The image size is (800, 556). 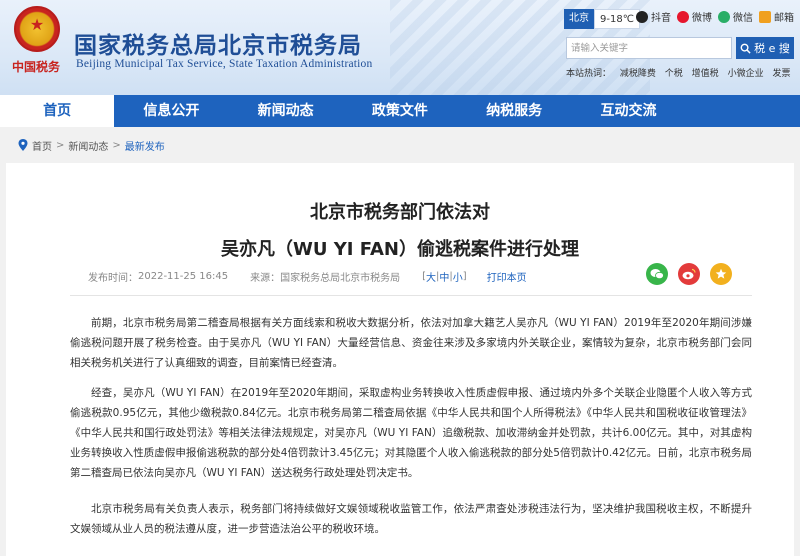 I want to click on social-mail-label: 邮箱, so click(x=784, y=18).